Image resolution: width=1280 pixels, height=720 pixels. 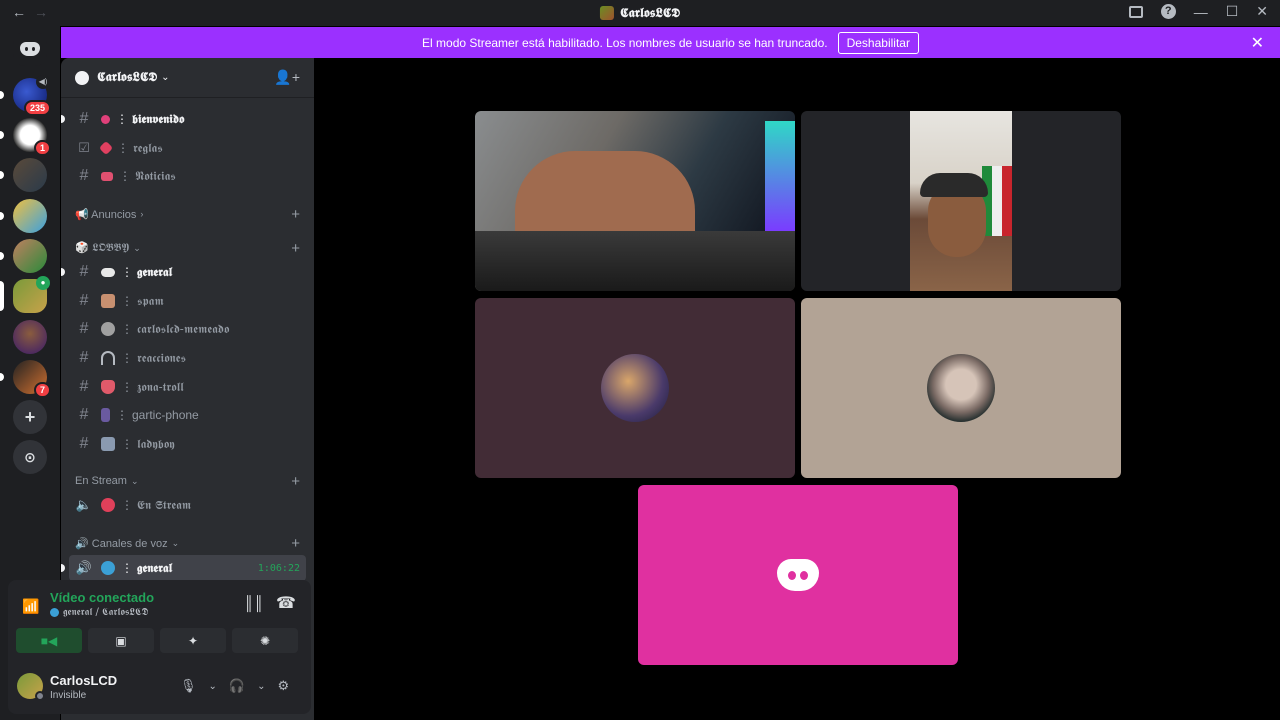 I want to click on chevron-right-icon: ›, so click(x=142, y=214).